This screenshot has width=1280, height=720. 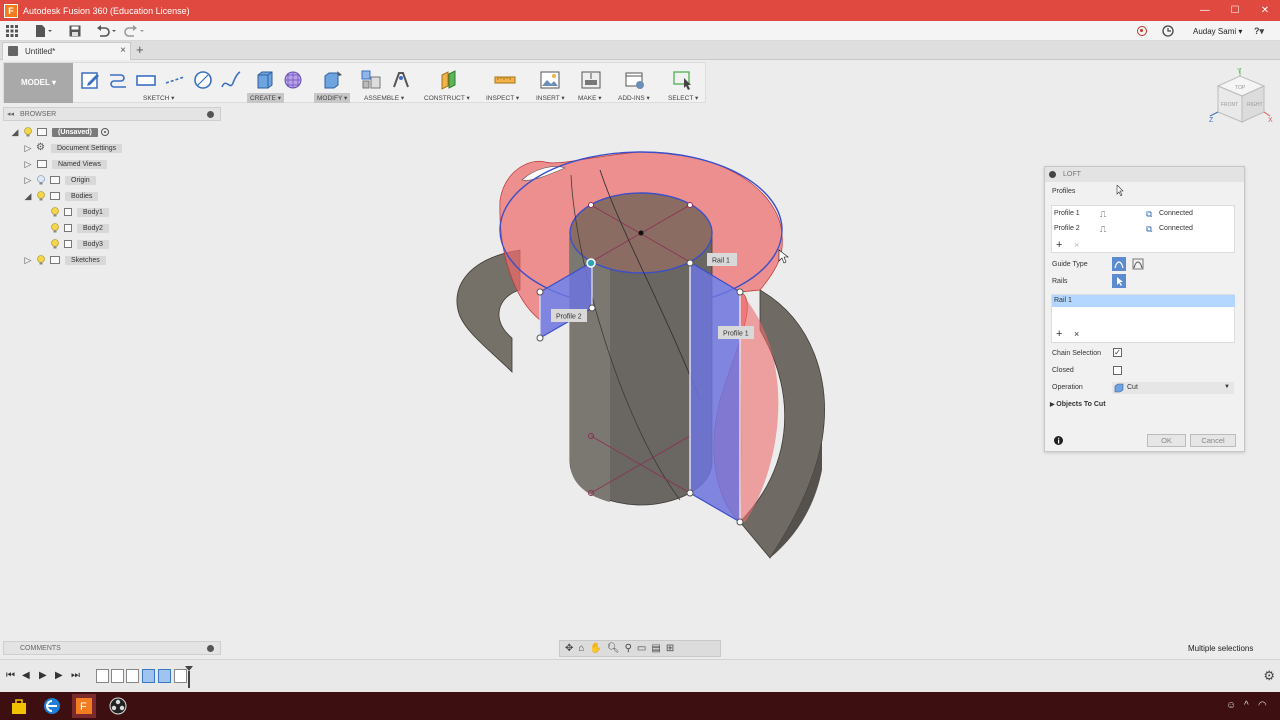 What do you see at coordinates (1076, 334) in the screenshot?
I see `remove-rail-icon: ×` at bounding box center [1076, 334].